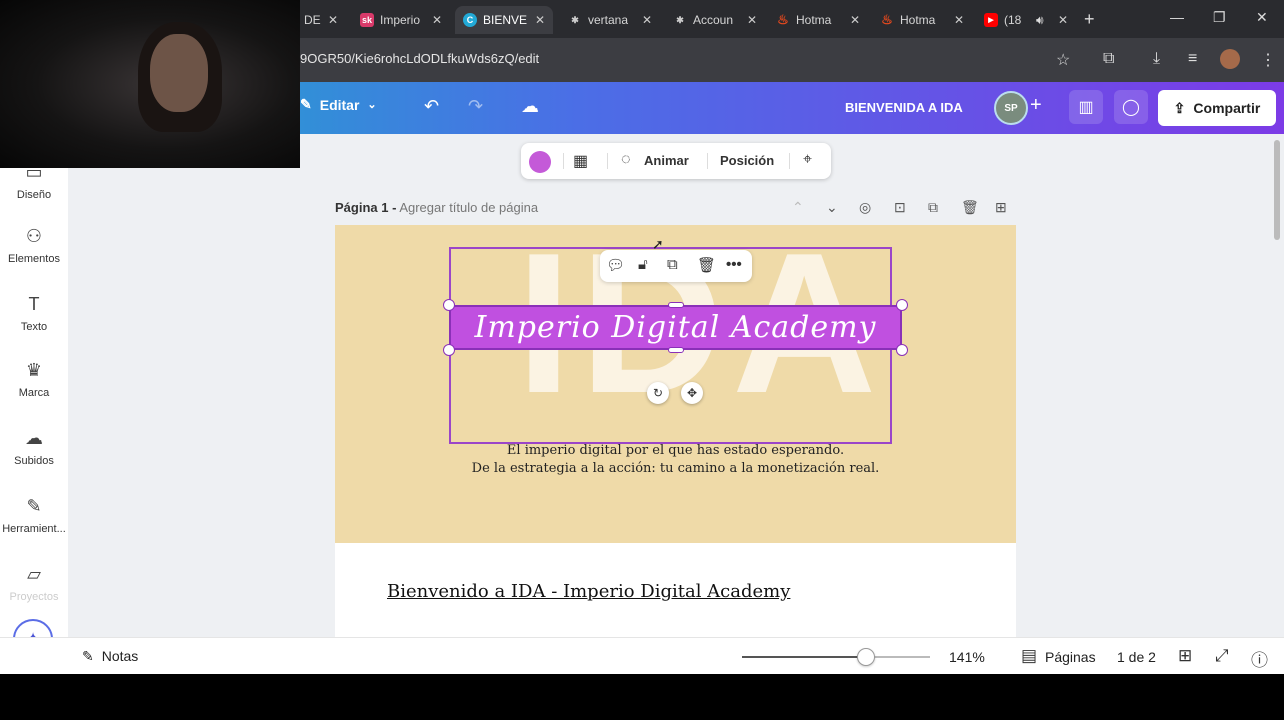  What do you see at coordinates (933, 207) in the screenshot?
I see `duplicate-page-icon: ⧉` at bounding box center [933, 207].